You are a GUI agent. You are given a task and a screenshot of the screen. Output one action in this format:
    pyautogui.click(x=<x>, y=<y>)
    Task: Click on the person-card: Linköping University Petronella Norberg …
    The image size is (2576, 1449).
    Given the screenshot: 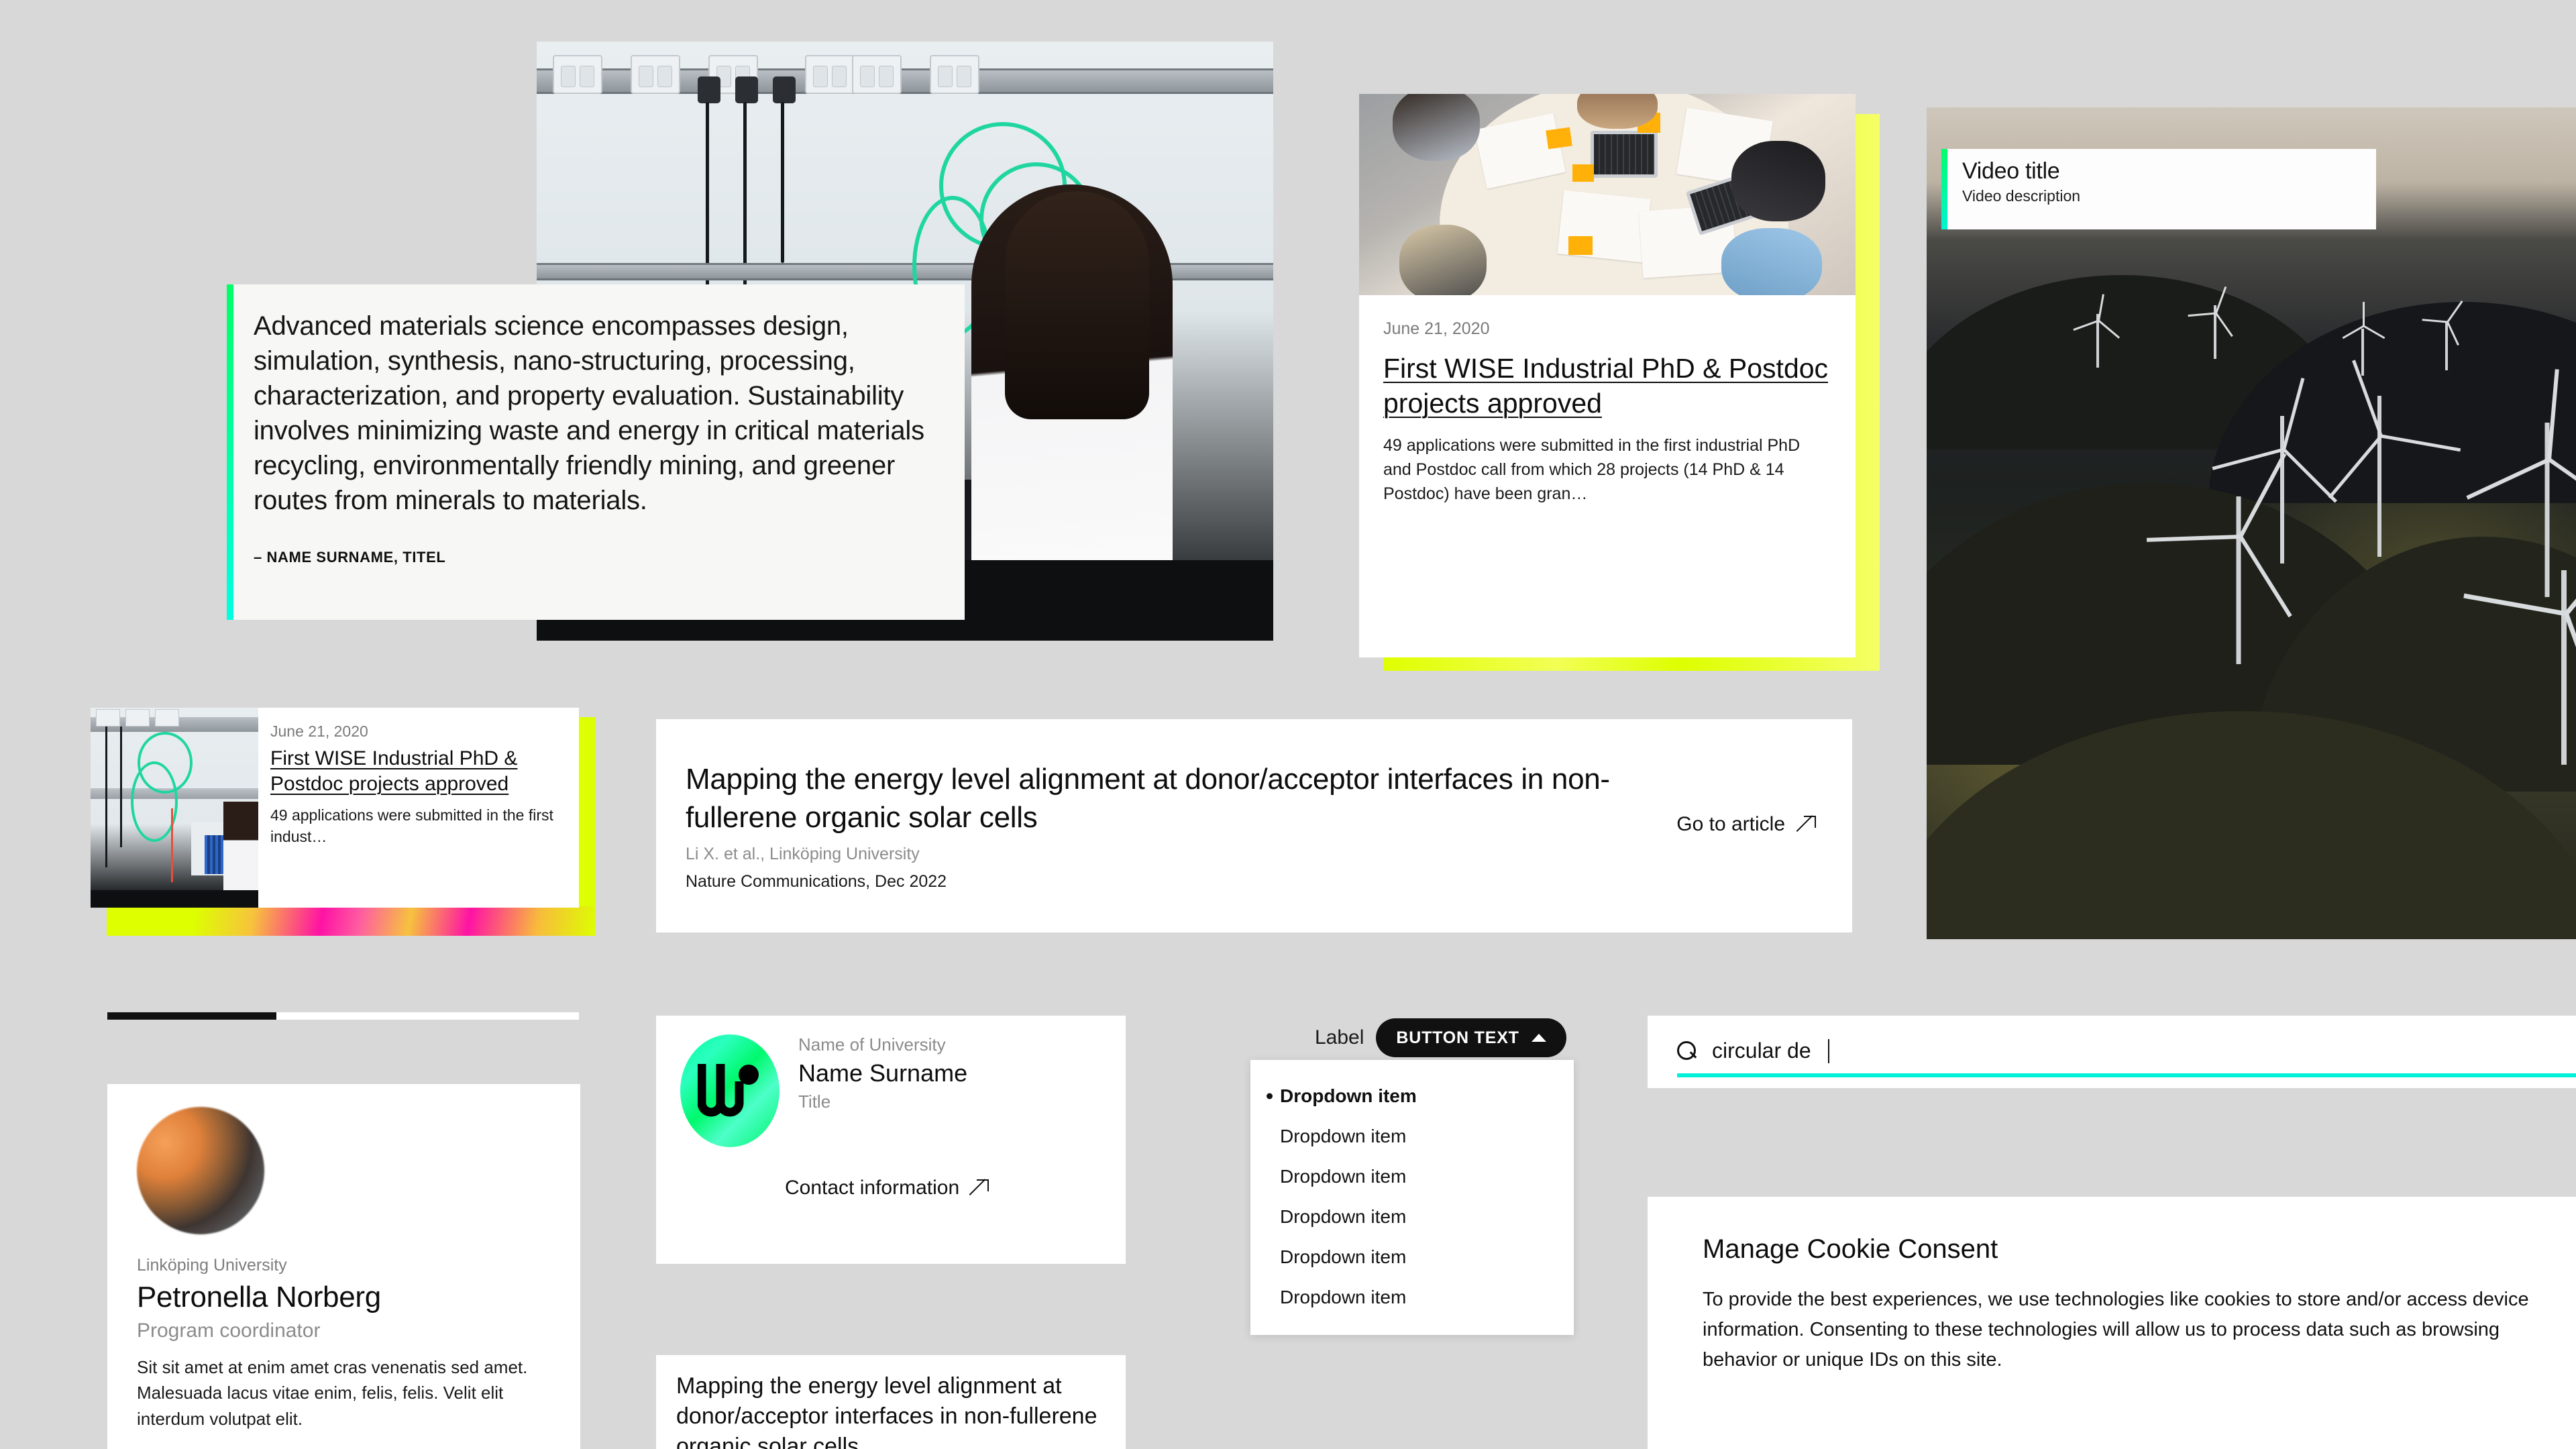 What is the action you would take?
    pyautogui.click(x=343, y=1266)
    